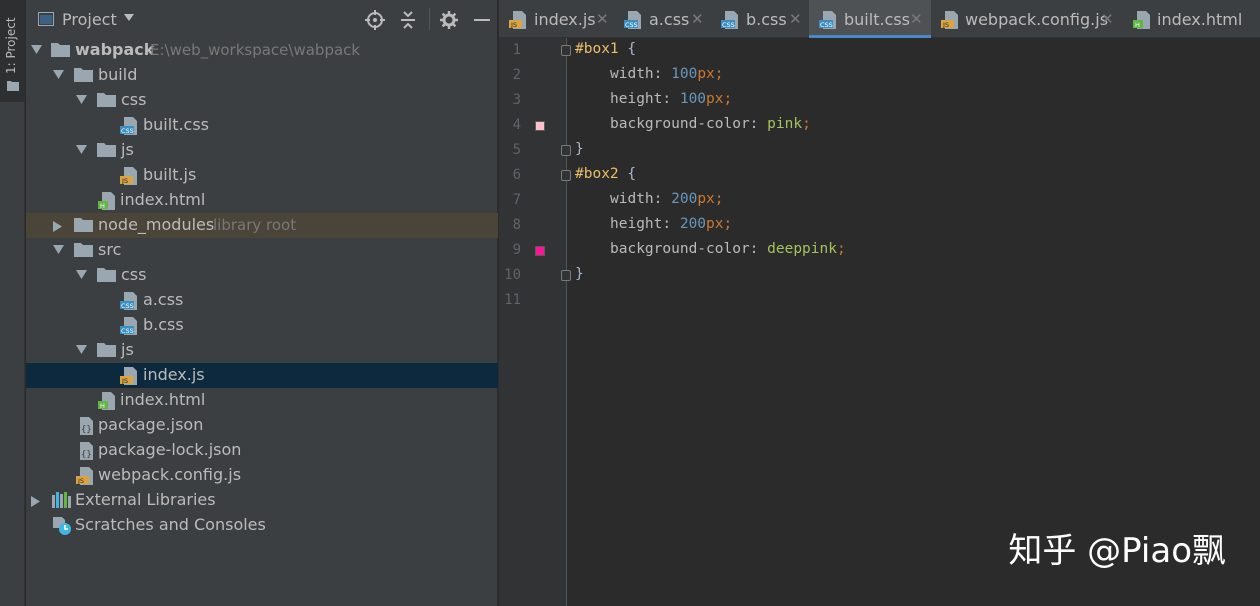  Describe the element at coordinates (1191, 19) in the screenshot. I see `tab-index-html: H index.html` at that location.